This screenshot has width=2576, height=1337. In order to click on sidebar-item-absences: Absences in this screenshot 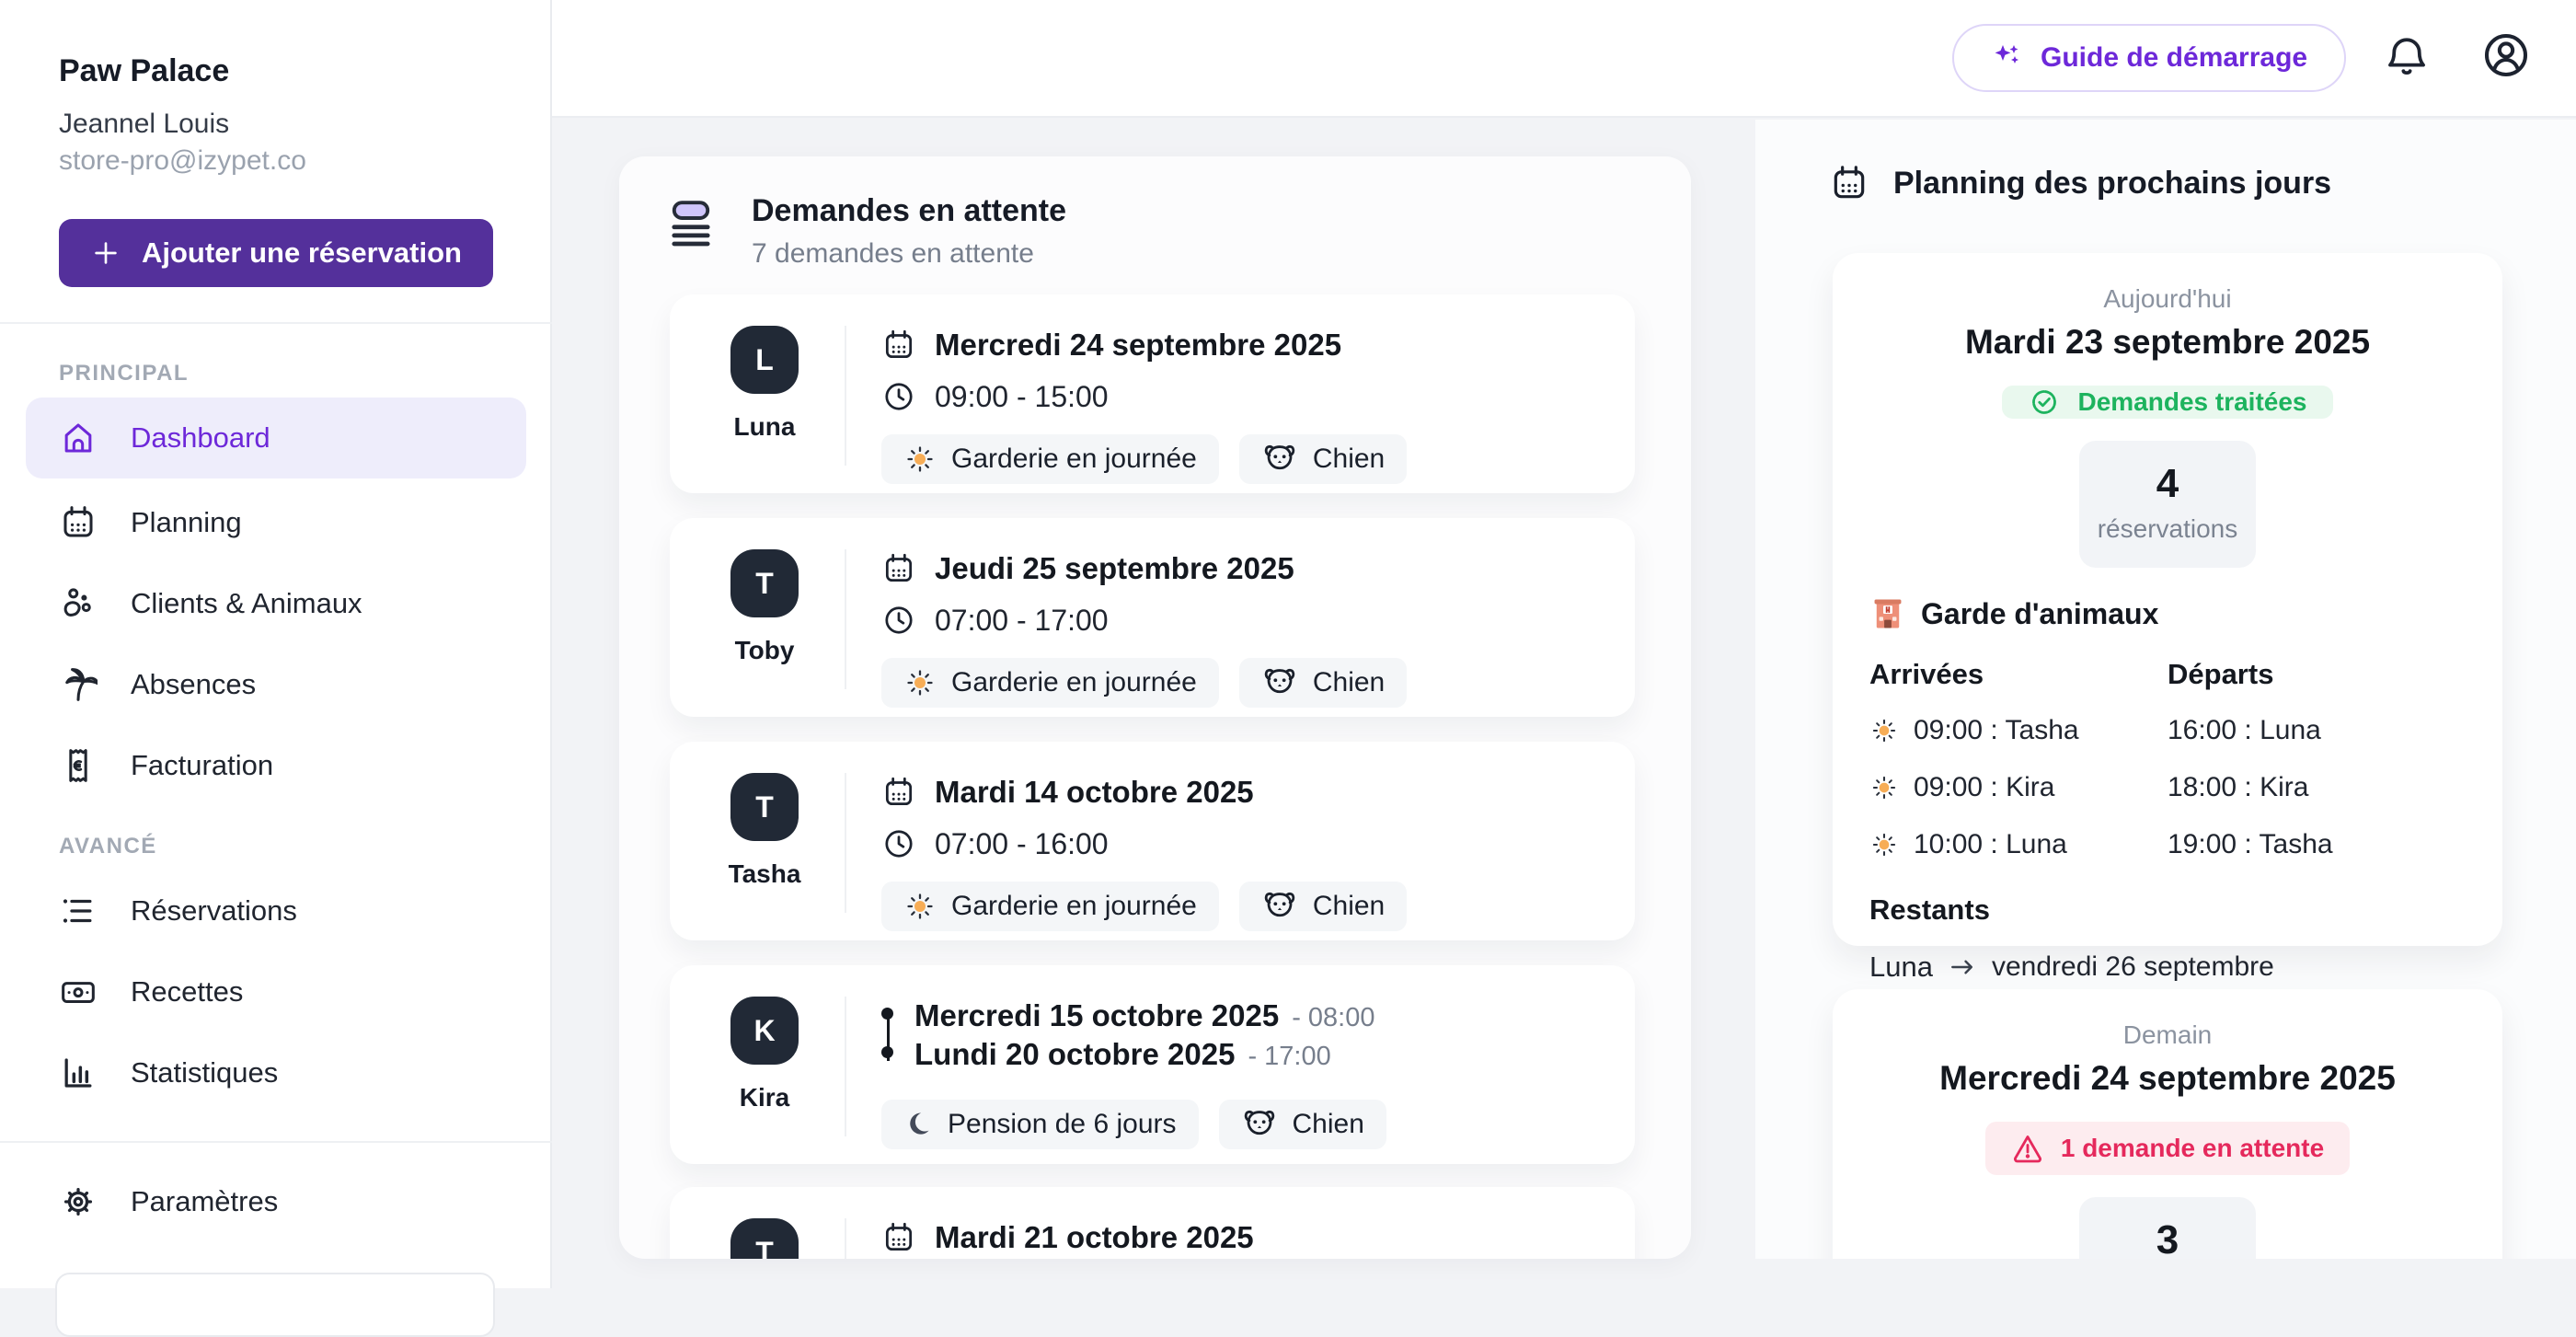, I will do `click(276, 684)`.